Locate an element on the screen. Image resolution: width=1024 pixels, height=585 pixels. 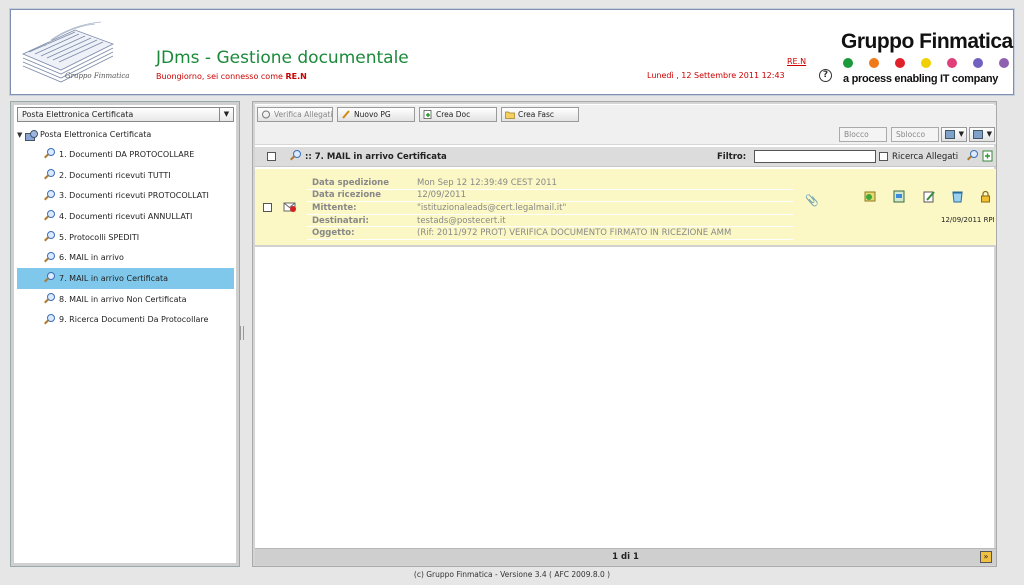
new-doc-icon is located at coordinates (427, 114).